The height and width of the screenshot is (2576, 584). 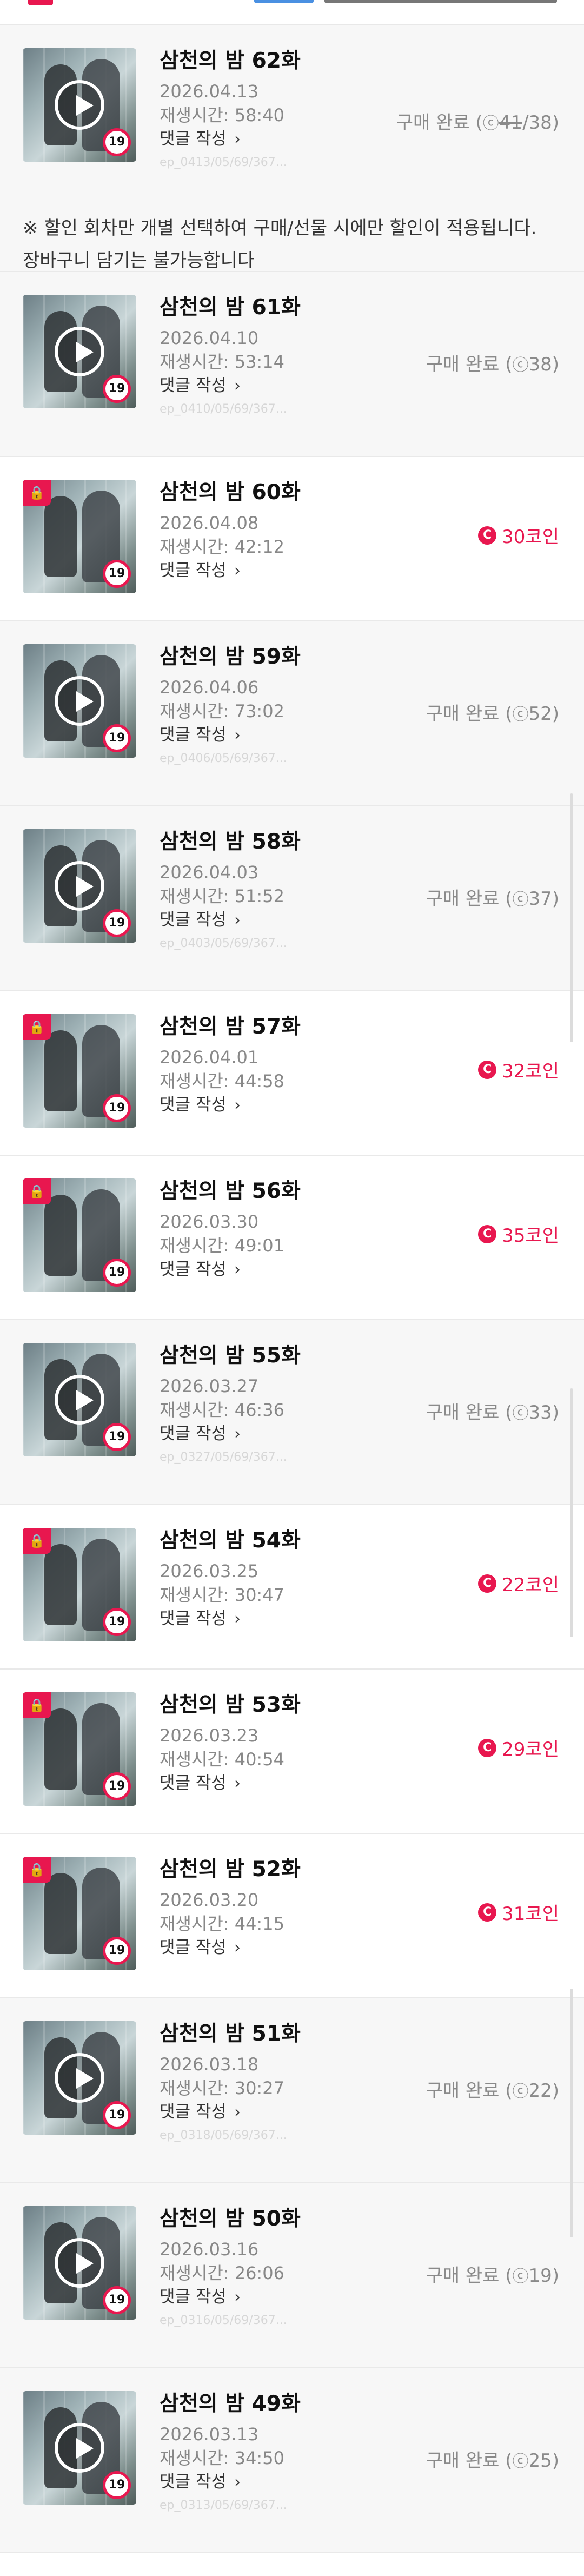 What do you see at coordinates (210, 872) in the screenshot?
I see `episode-date: 2026.04.03` at bounding box center [210, 872].